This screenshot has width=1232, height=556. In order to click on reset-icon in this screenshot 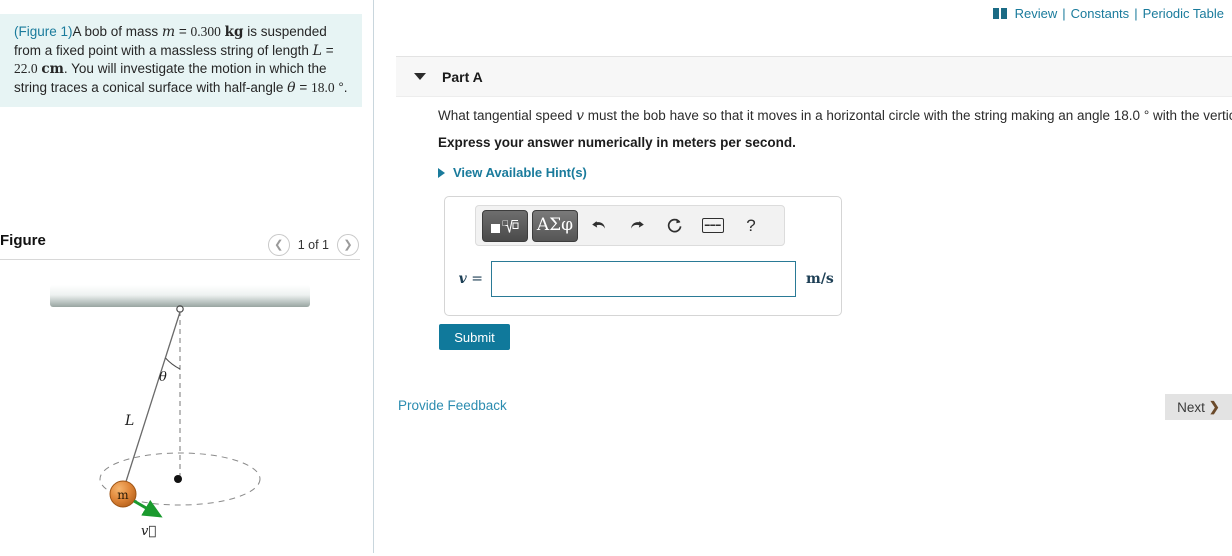, I will do `click(674, 225)`.